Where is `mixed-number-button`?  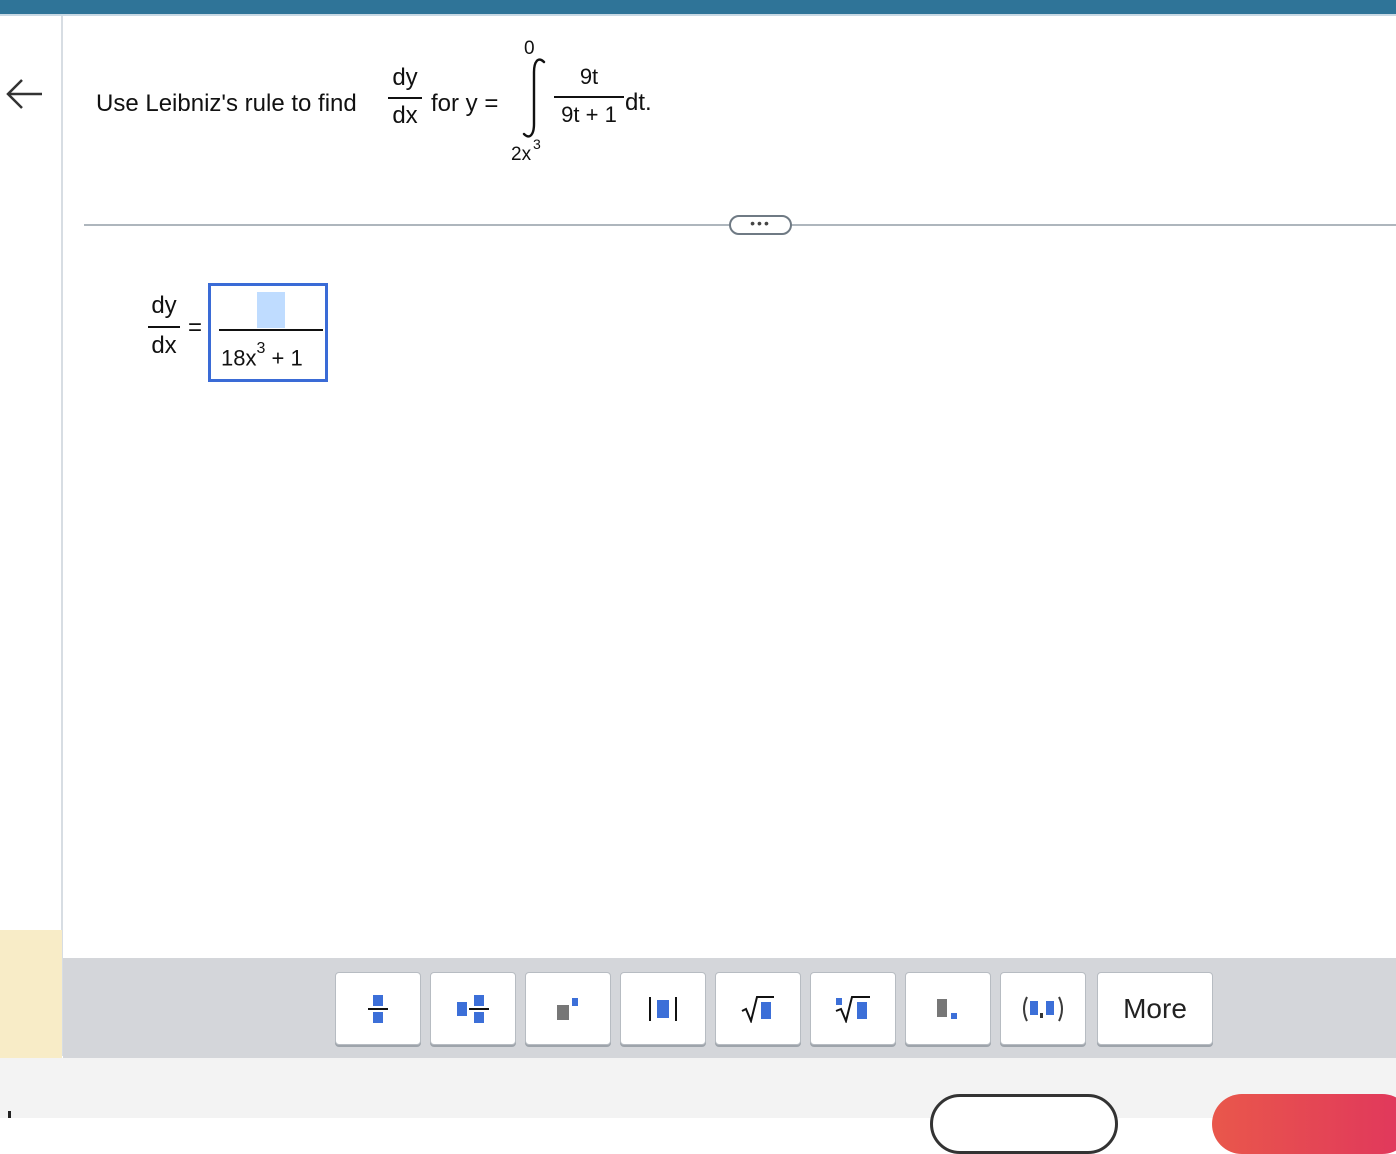
mixed-number-button is located at coordinates (473, 1008).